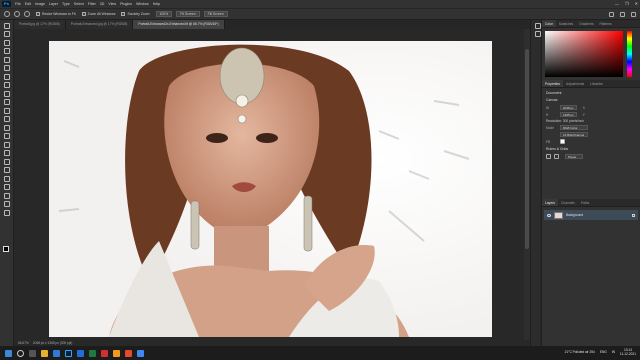  What do you see at coordinates (549, 215) in the screenshot?
I see `visibility-eye-icon` at bounding box center [549, 215].